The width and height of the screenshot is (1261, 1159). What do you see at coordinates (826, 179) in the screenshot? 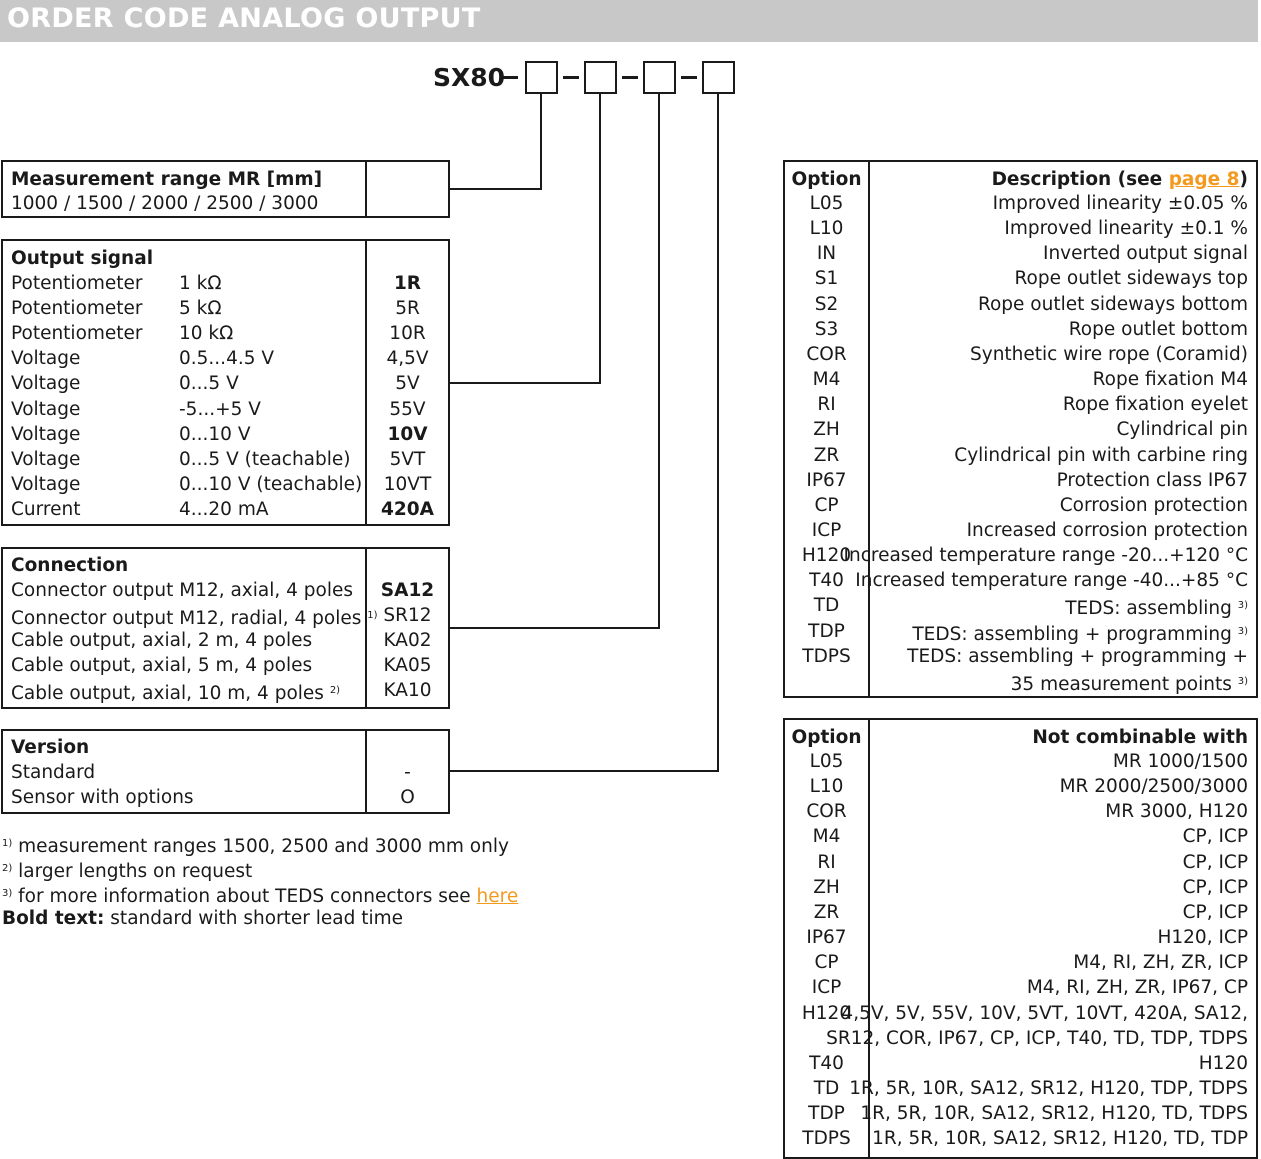
I see `options-col-option: Option` at bounding box center [826, 179].